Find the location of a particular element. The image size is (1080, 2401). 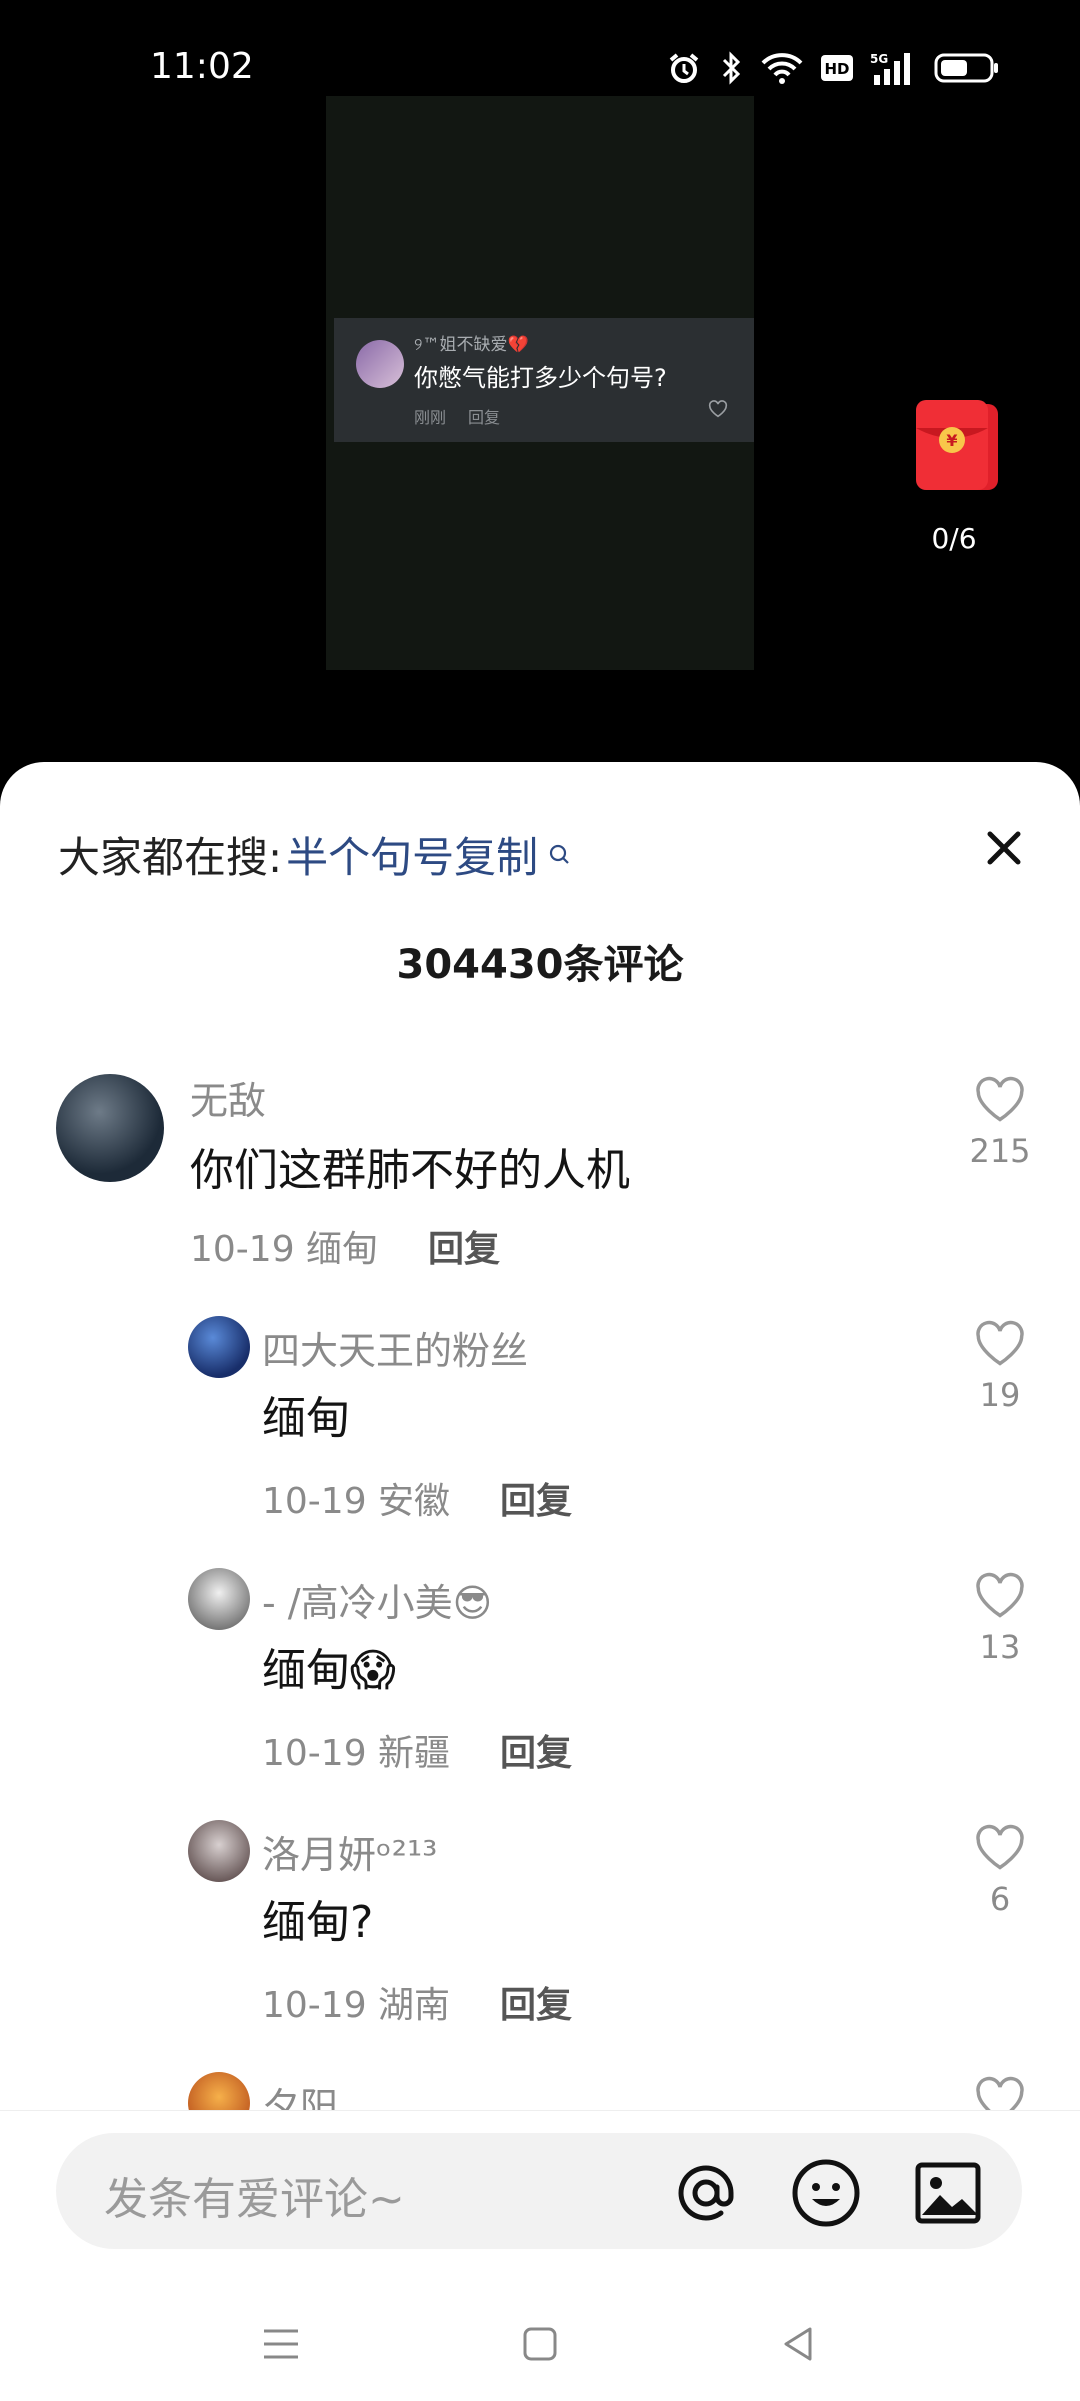

comment-input-bar: 发条有爱评论~ is located at coordinates (540, 2255).